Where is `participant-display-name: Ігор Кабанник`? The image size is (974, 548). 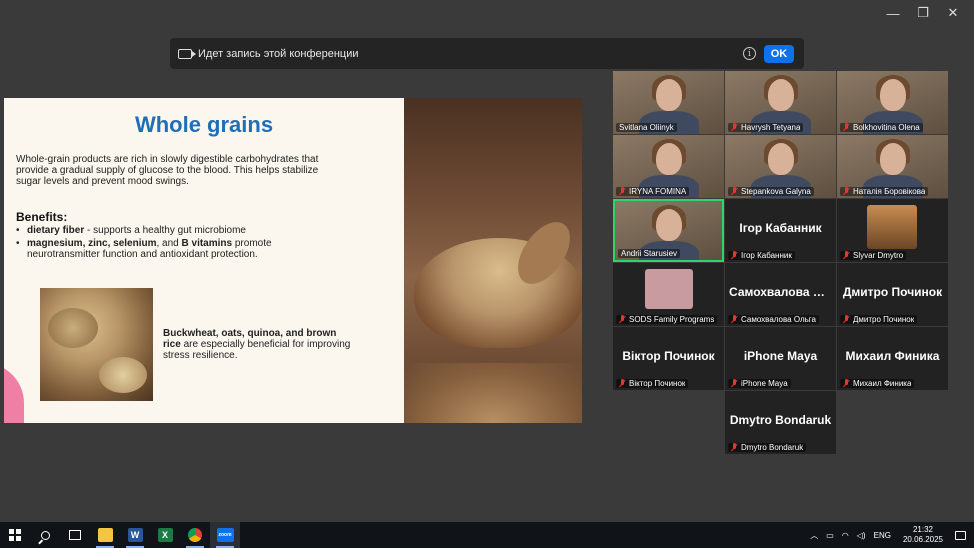 participant-display-name: Ігор Кабанник is located at coordinates (780, 228).